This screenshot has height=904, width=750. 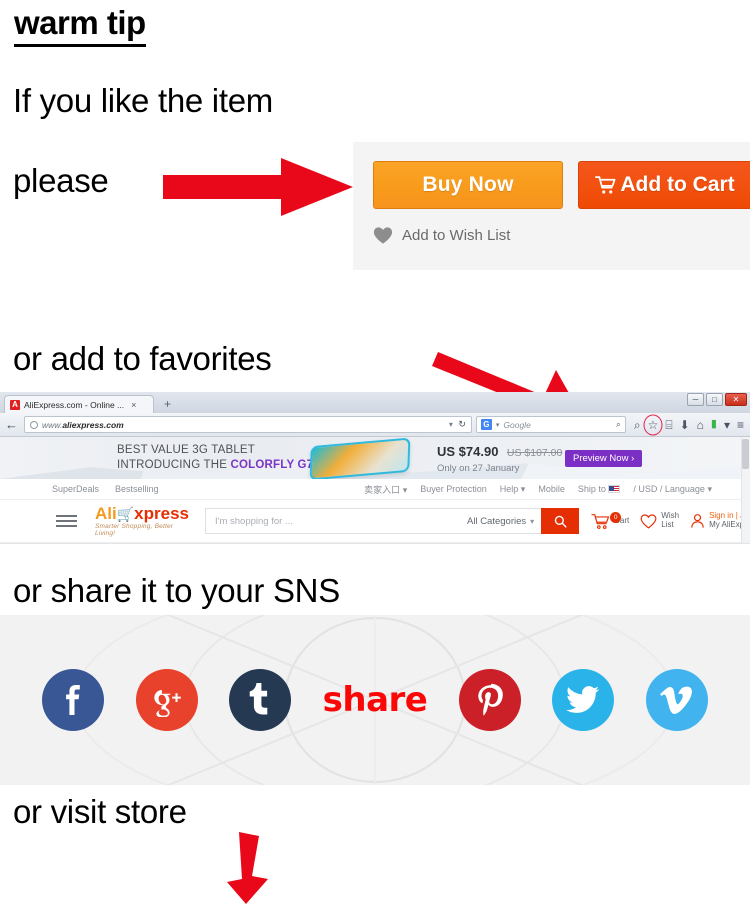 I want to click on arrow-right-icon, so click(x=258, y=187).